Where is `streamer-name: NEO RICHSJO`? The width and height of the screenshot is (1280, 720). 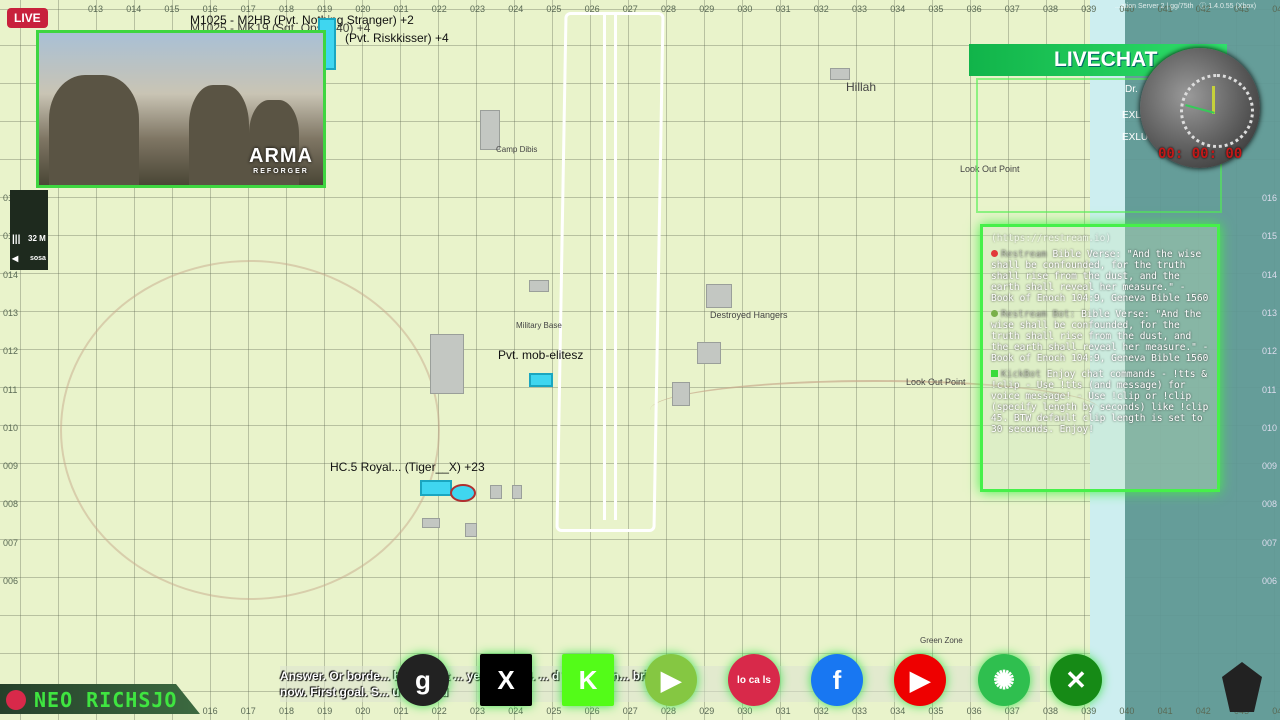
streamer-name: NEO RICHSJO is located at coordinates (106, 700).